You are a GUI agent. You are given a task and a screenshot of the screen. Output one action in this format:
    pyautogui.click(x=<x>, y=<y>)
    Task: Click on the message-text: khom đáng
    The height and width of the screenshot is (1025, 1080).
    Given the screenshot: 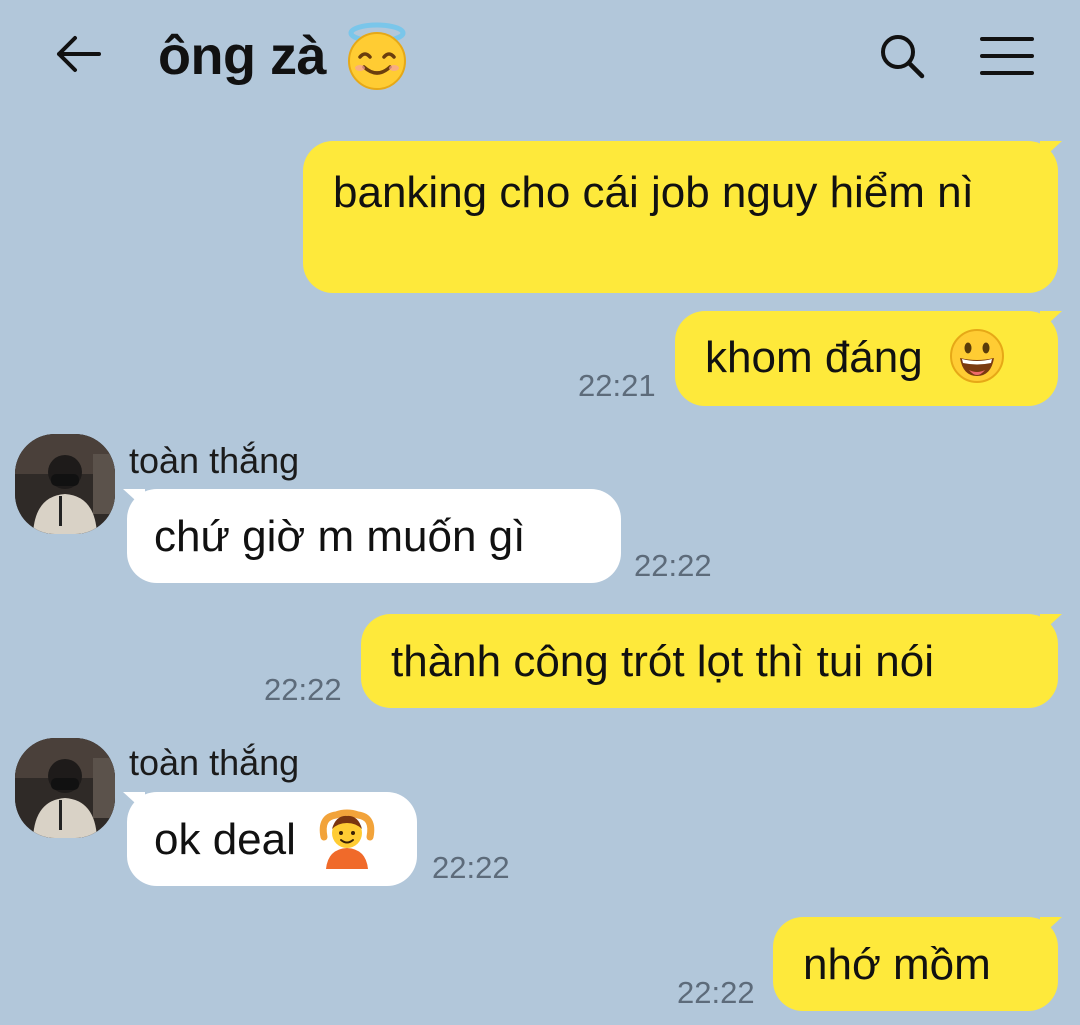 What is the action you would take?
    pyautogui.click(x=814, y=357)
    